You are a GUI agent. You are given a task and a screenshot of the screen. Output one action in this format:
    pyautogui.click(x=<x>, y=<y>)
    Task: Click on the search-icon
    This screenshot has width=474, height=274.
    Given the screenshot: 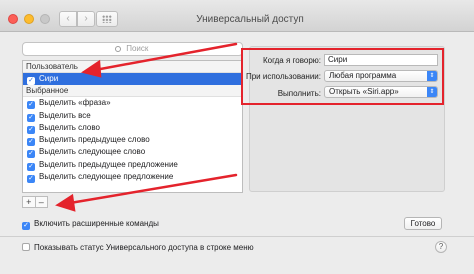 What is the action you would take?
    pyautogui.click(x=118, y=49)
    